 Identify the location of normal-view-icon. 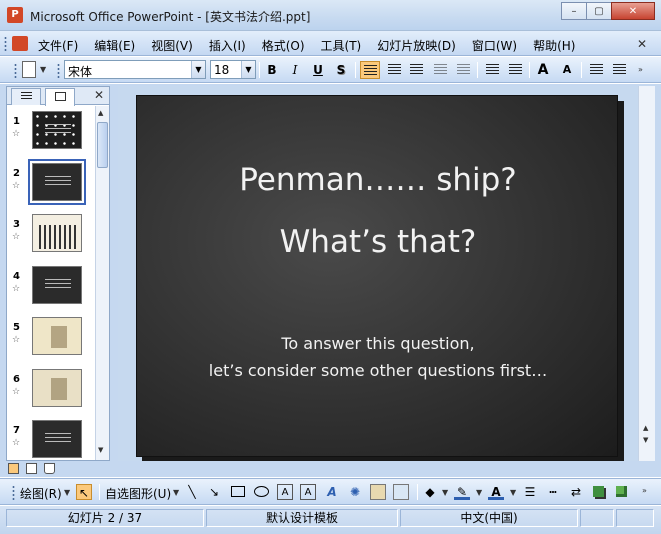
(13, 468).